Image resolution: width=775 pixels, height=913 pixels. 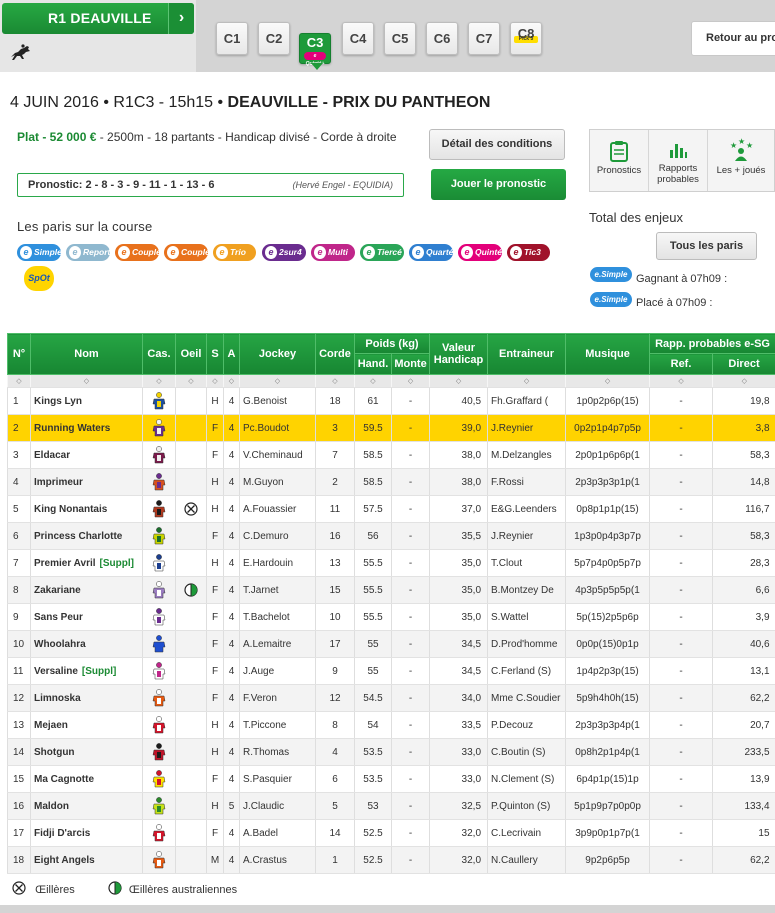 What do you see at coordinates (527, 354) in the screenshot?
I see `col-entraineur: Entraineur` at bounding box center [527, 354].